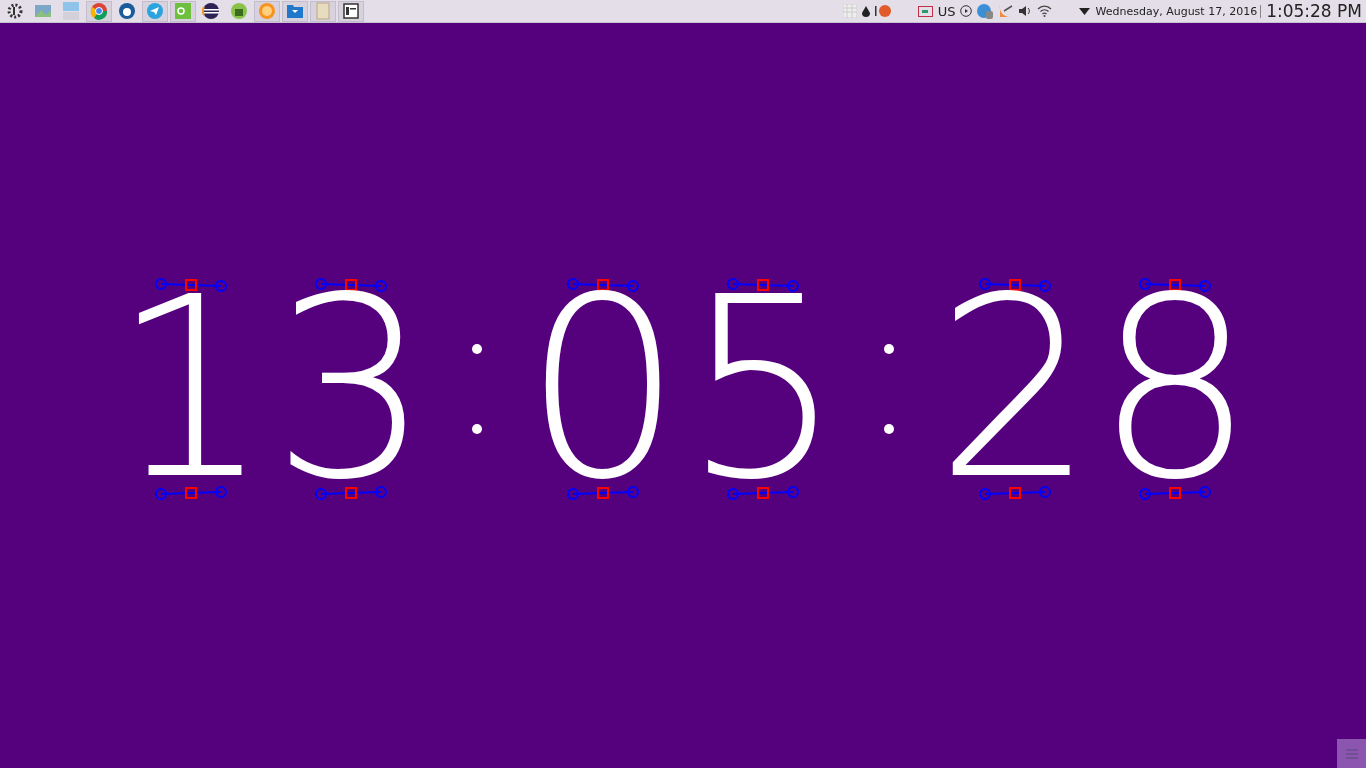  Describe the element at coordinates (946, 11) in the screenshot. I see `keyboard-layout-indicator: US` at that location.